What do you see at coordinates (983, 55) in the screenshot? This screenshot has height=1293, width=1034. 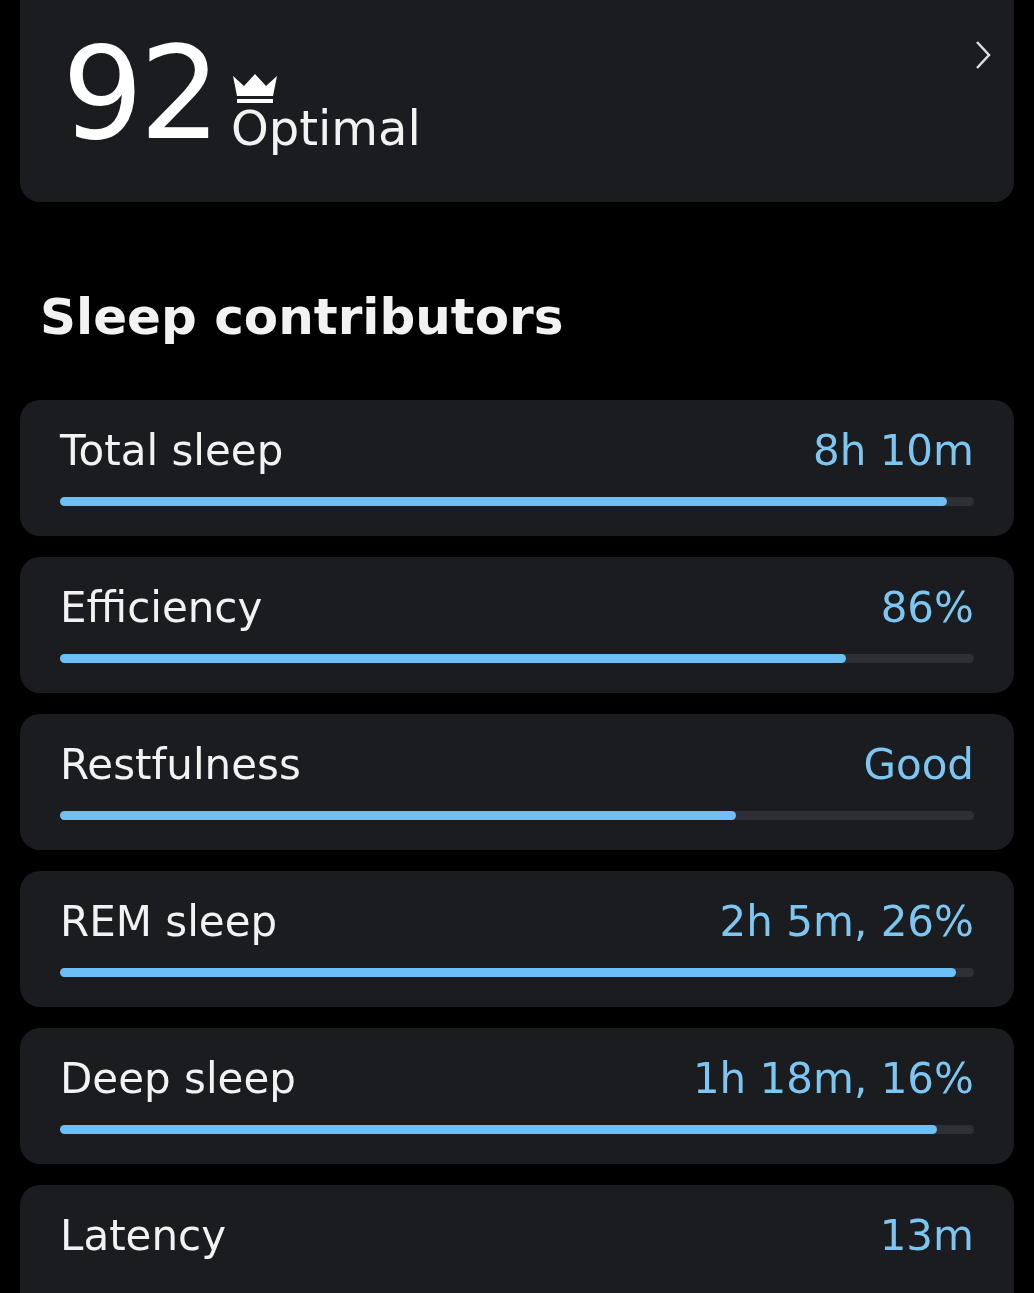 I see `chevron-right-icon` at bounding box center [983, 55].